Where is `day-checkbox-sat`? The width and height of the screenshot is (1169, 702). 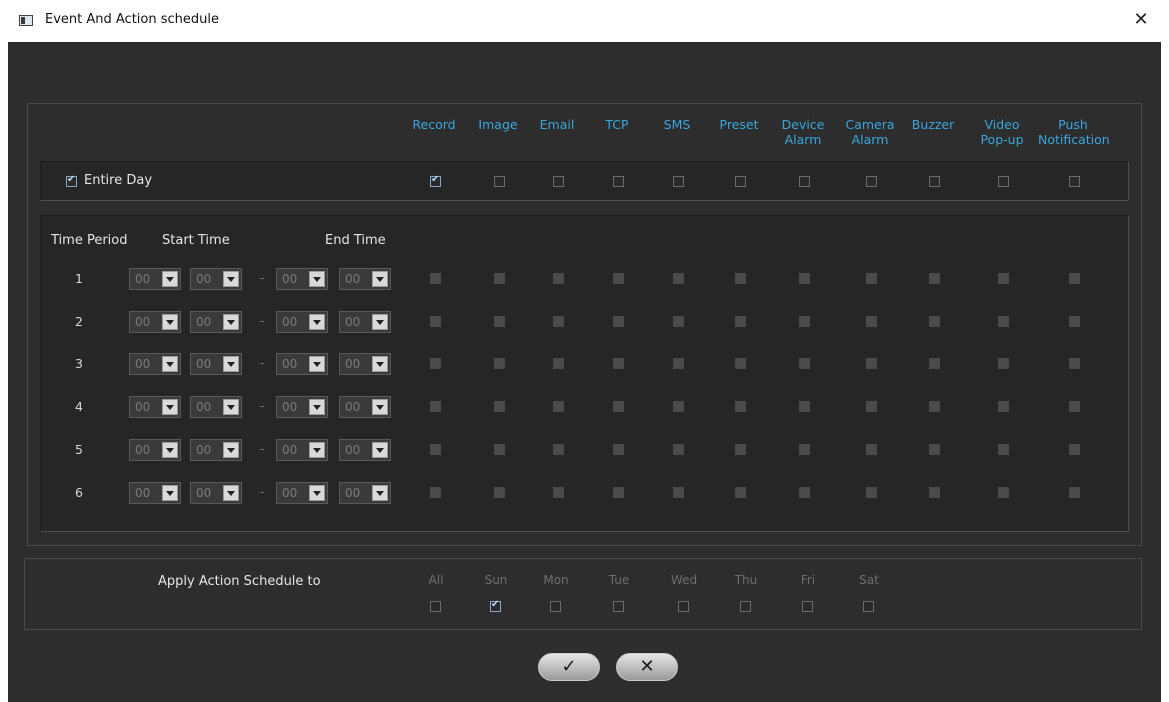
day-checkbox-sat is located at coordinates (868, 606).